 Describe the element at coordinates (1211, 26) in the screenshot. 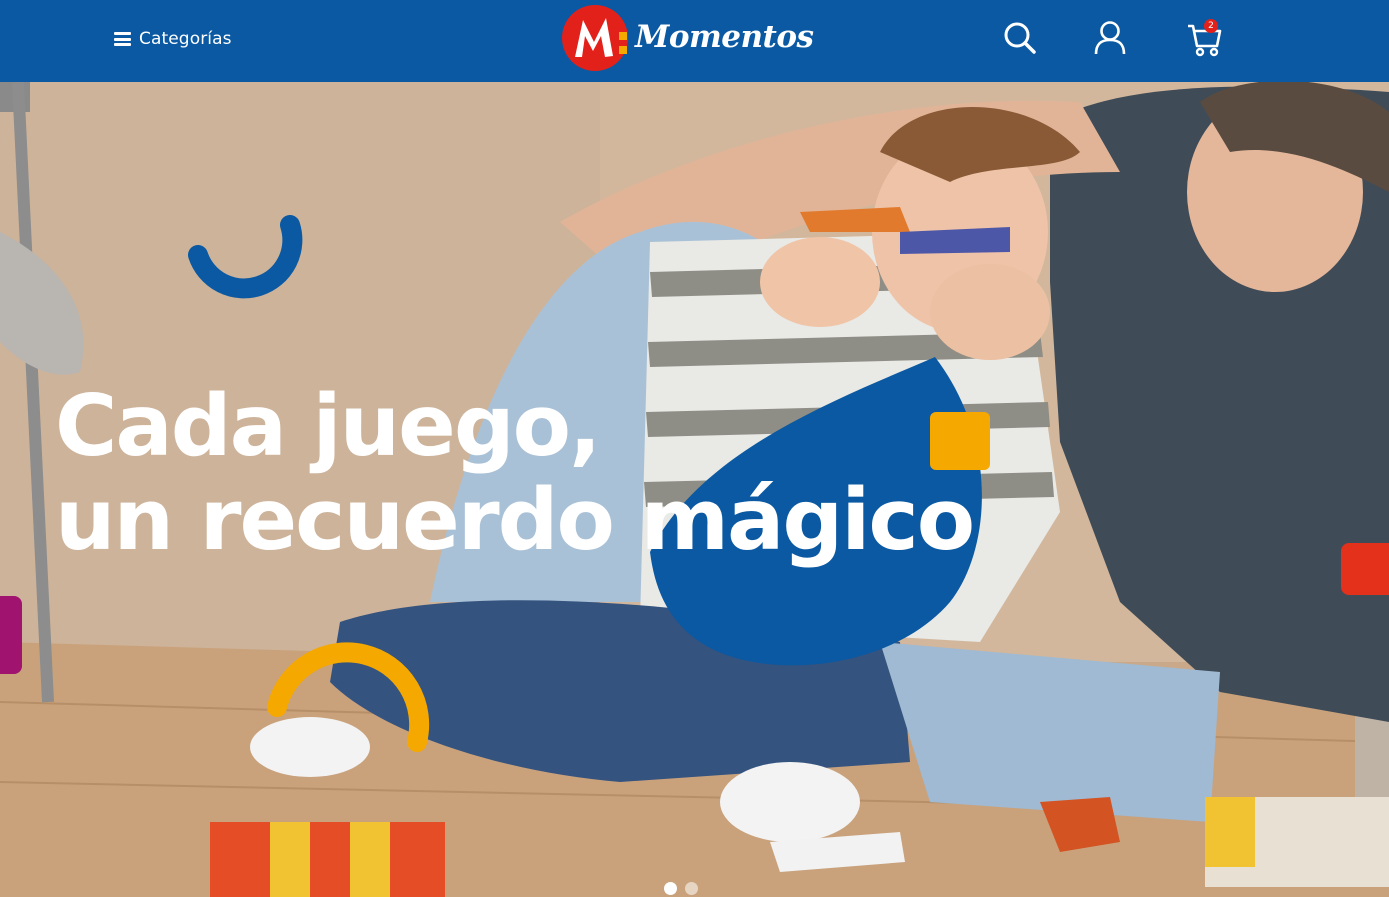

I see `cart-count-badge: 2` at that location.